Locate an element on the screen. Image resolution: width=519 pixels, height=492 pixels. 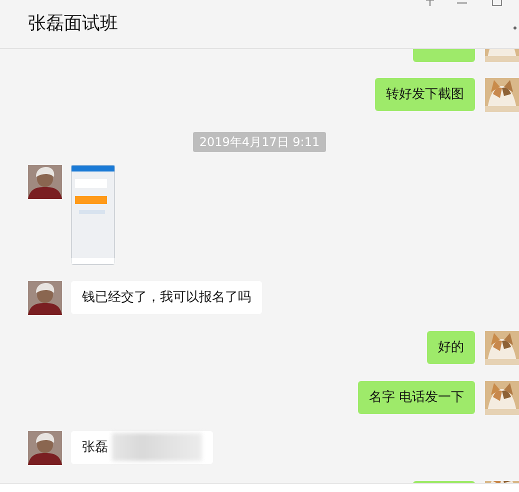
chat-title: 张磊面试班 is located at coordinates (73, 24).